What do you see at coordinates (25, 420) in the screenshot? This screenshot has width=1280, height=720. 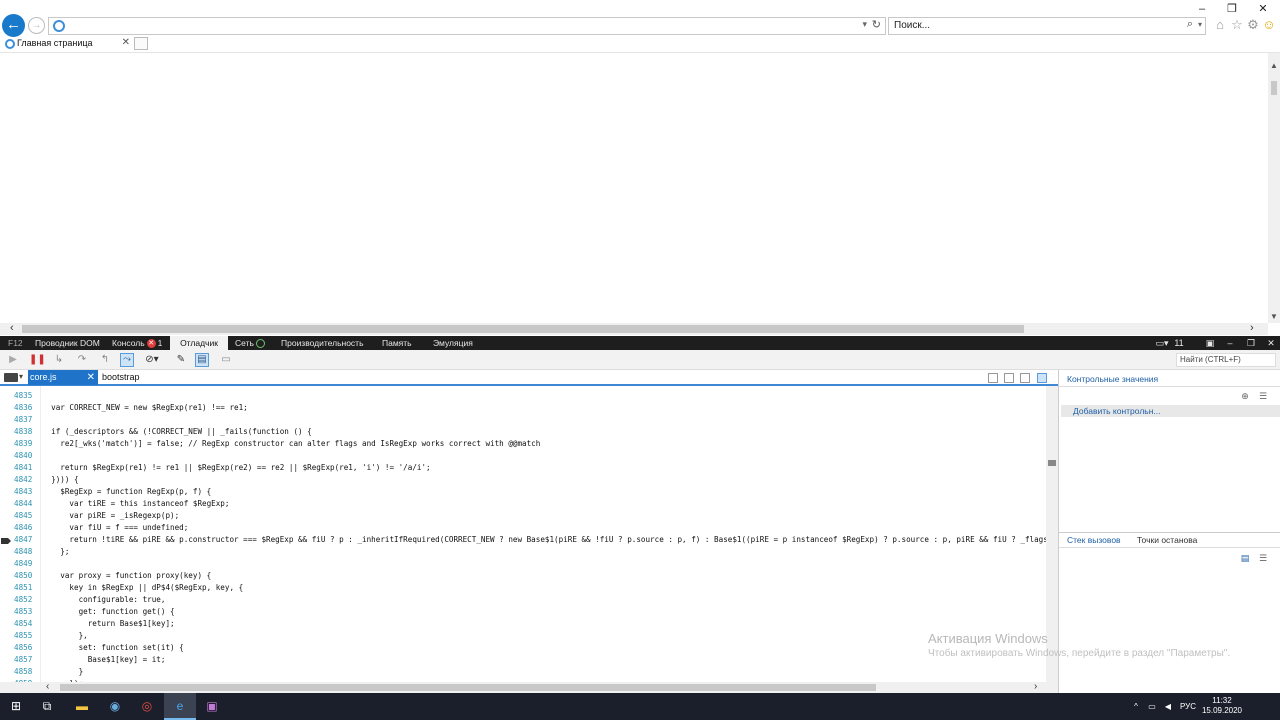 I see `line-number: 4837` at bounding box center [25, 420].